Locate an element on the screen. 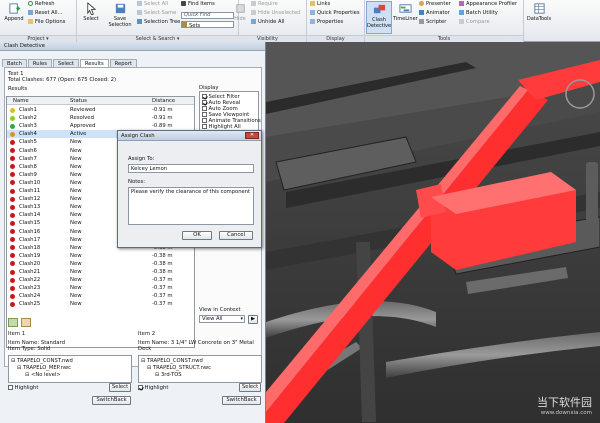 Image resolution: width=600 pixels, height=423 pixels. item1-select-button: Select is located at coordinates (120, 387).